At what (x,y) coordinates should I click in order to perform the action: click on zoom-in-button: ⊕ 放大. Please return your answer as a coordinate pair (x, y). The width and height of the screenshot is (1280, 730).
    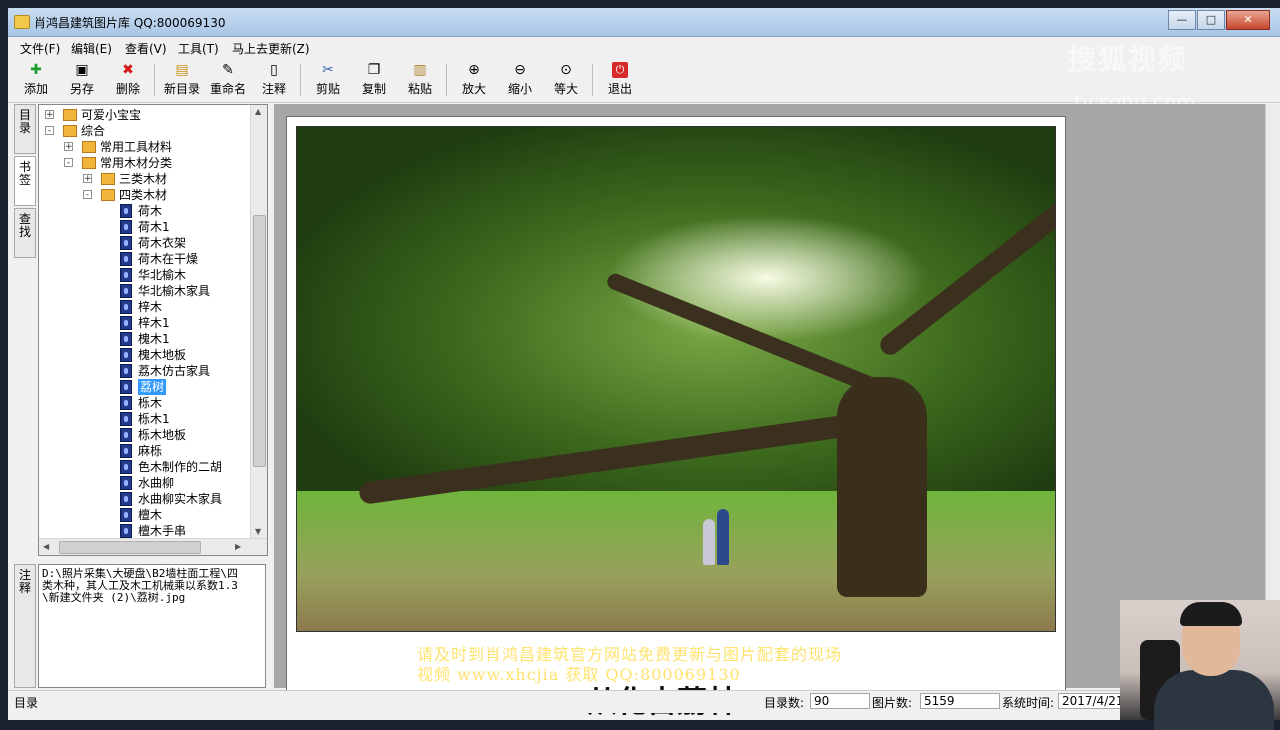
    Looking at the image, I should click on (474, 80).